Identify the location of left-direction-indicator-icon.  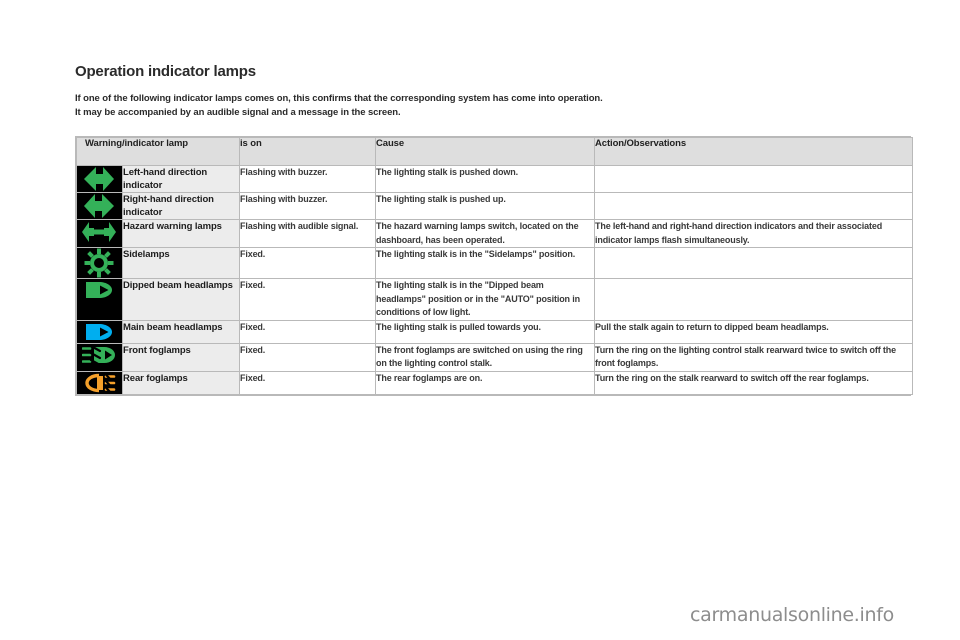
(99, 179).